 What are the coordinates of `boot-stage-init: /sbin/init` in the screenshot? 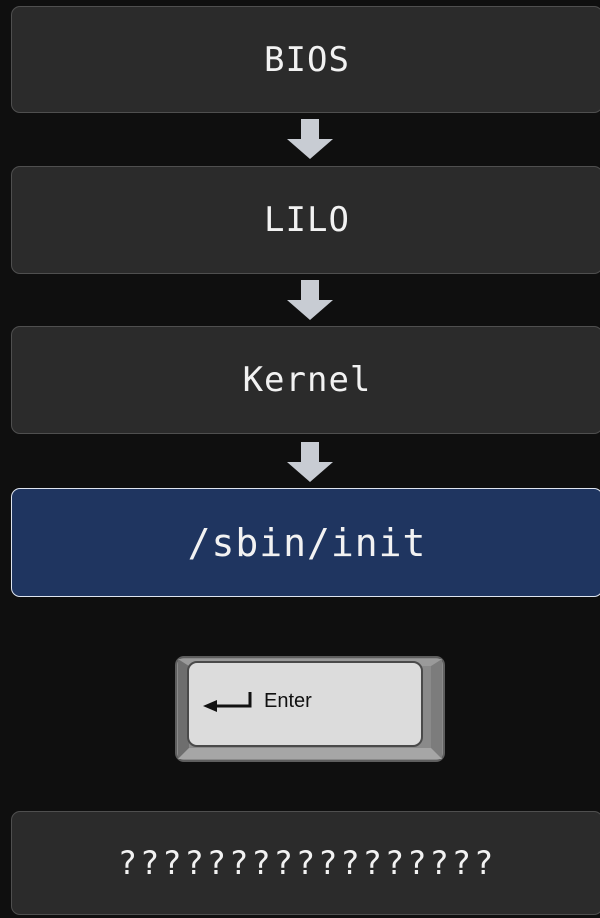 It's located at (305, 542).